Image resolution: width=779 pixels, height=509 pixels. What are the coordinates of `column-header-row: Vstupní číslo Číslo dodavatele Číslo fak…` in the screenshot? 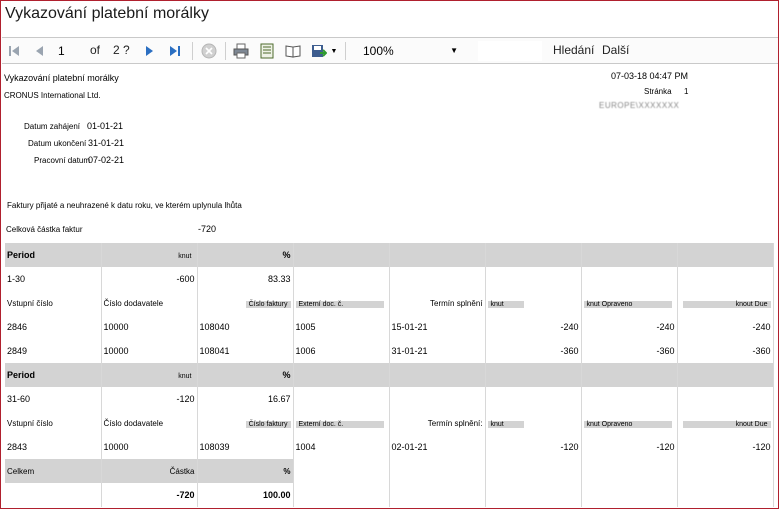 It's located at (389, 423).